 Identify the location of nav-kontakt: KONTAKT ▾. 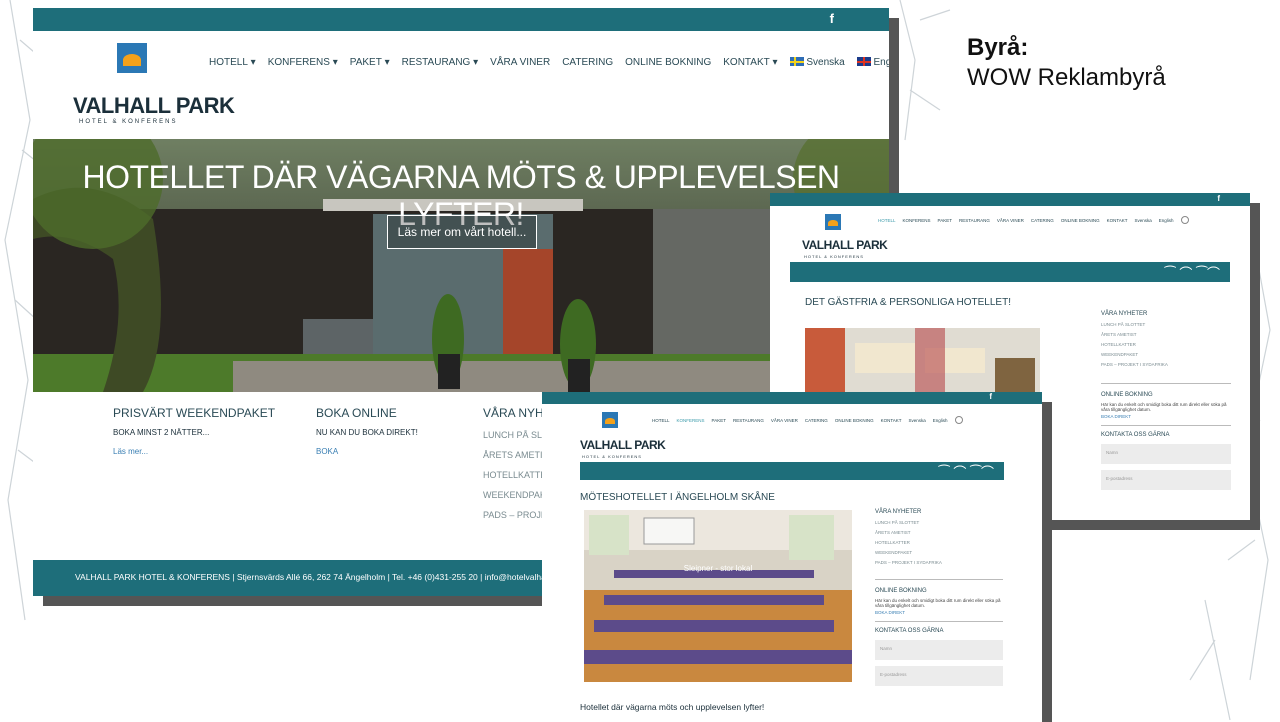
(750, 62).